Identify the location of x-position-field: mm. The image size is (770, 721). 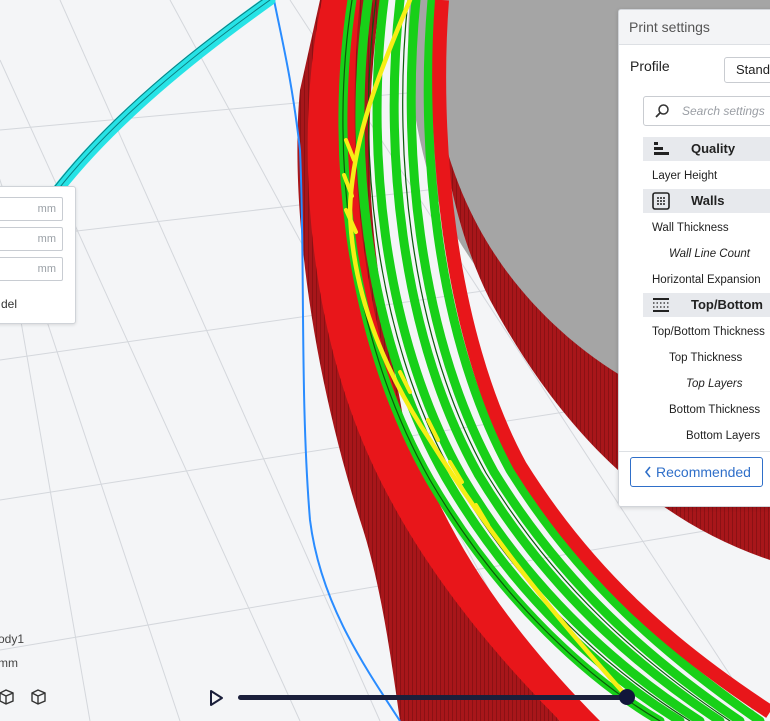
(31, 209).